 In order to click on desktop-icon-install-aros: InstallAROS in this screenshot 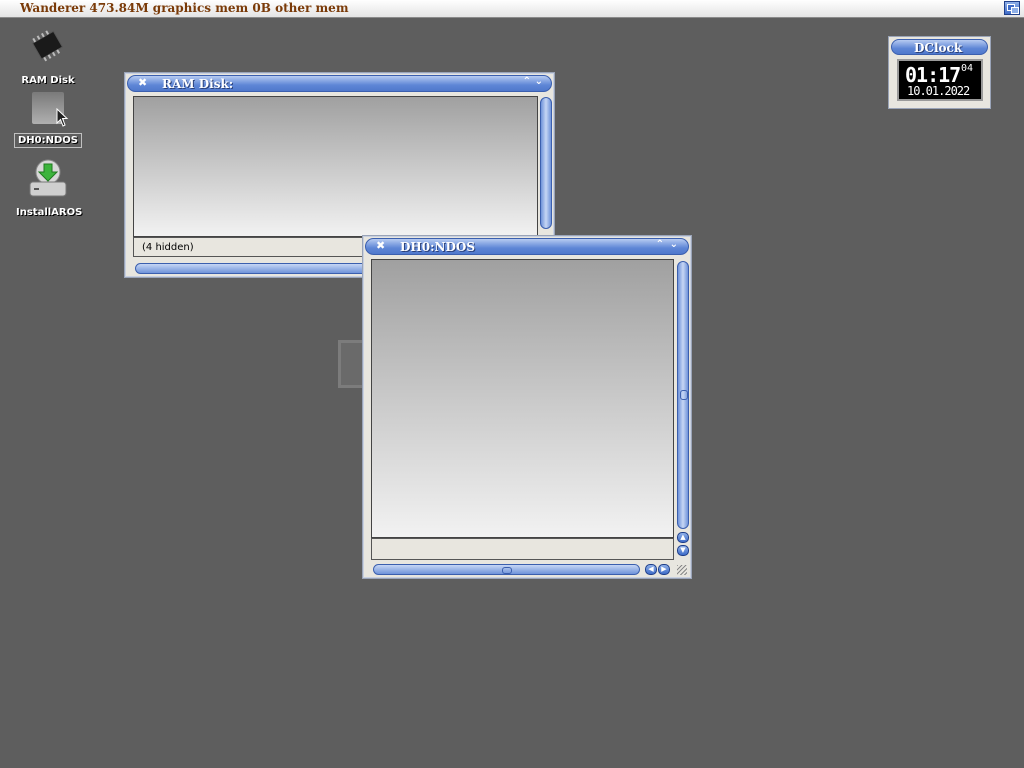, I will do `click(48, 187)`.